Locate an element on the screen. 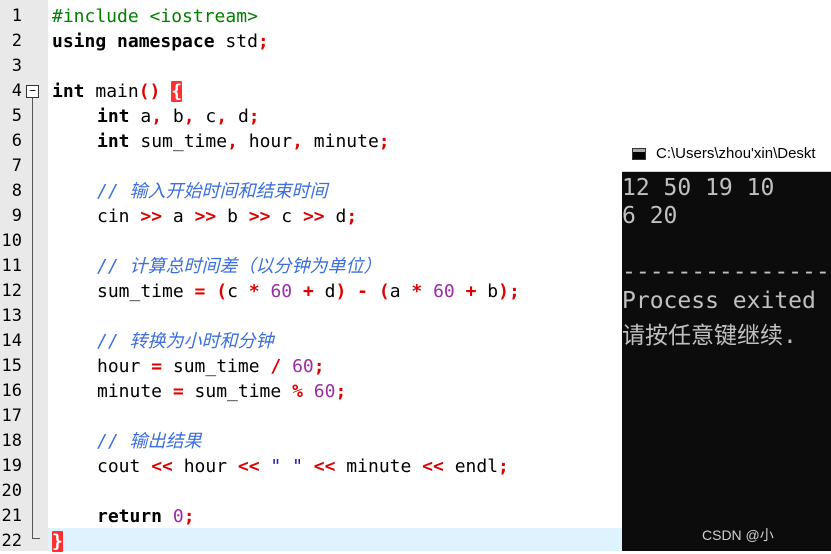 The height and width of the screenshot is (554, 831). code-line-9: cin >> a >> b >> c >> d; is located at coordinates (227, 216).